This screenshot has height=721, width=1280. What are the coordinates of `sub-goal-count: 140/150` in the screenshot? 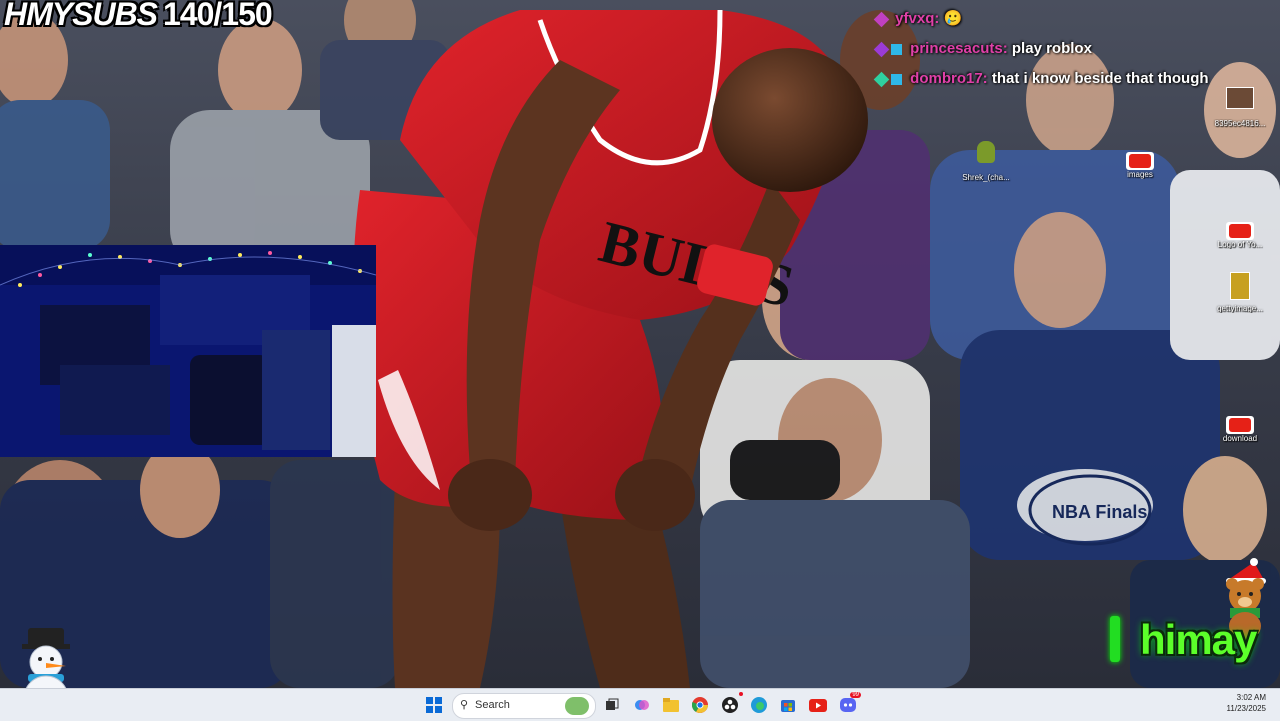 It's located at (218, 16).